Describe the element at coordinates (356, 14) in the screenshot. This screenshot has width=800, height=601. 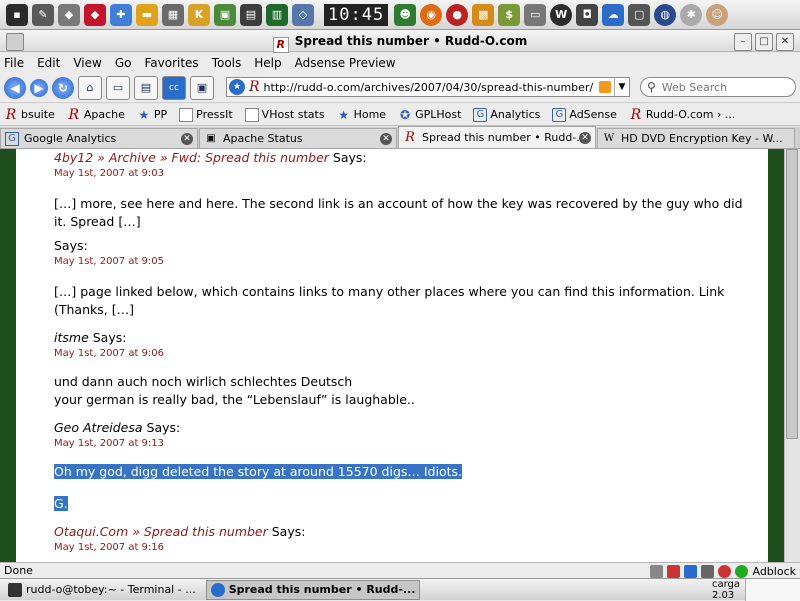
I see `panel-clock: 10:45` at that location.